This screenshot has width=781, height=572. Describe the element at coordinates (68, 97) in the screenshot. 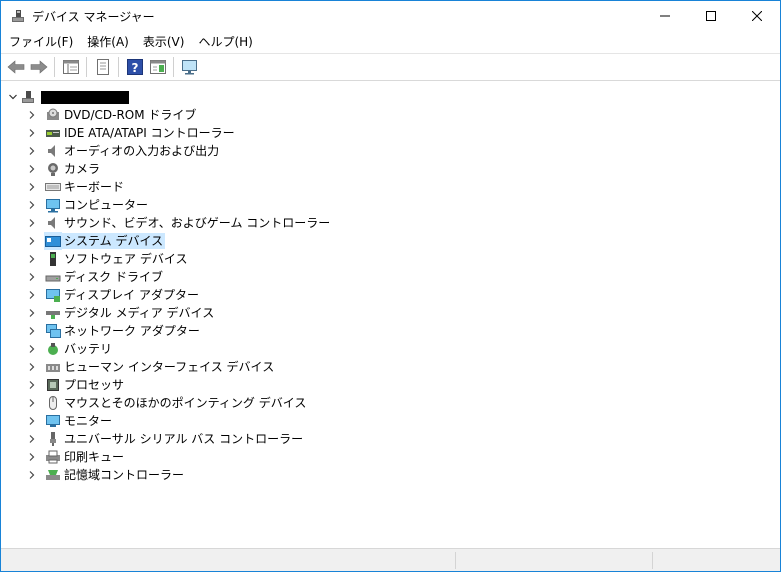

I see `tree-root` at that location.